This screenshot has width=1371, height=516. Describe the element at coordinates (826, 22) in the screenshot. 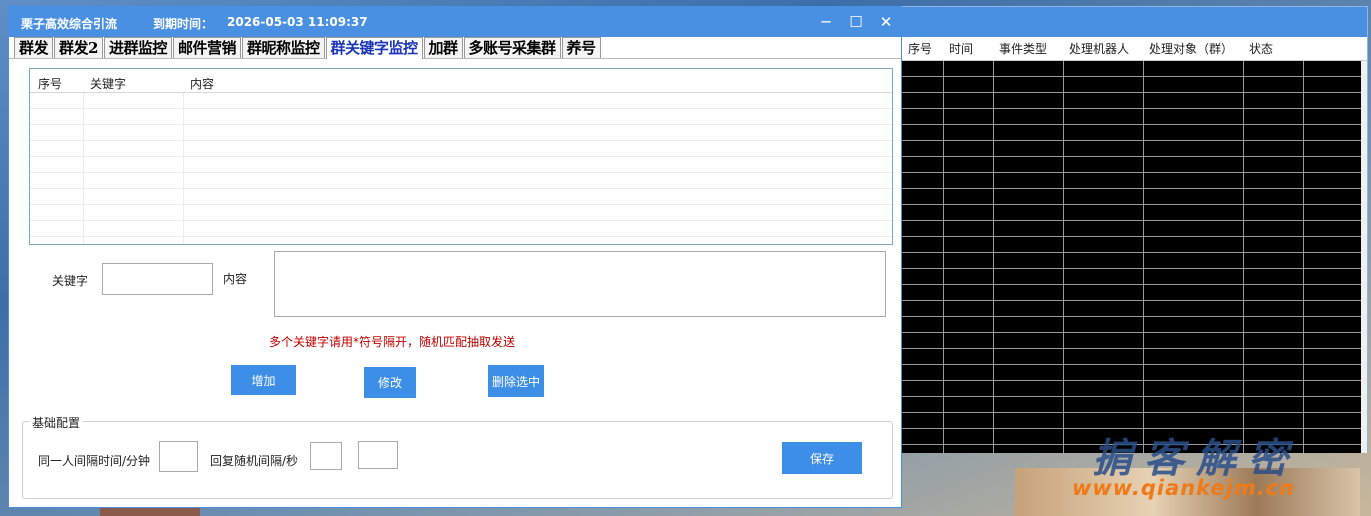

I see `minimize-icon: ─` at that location.